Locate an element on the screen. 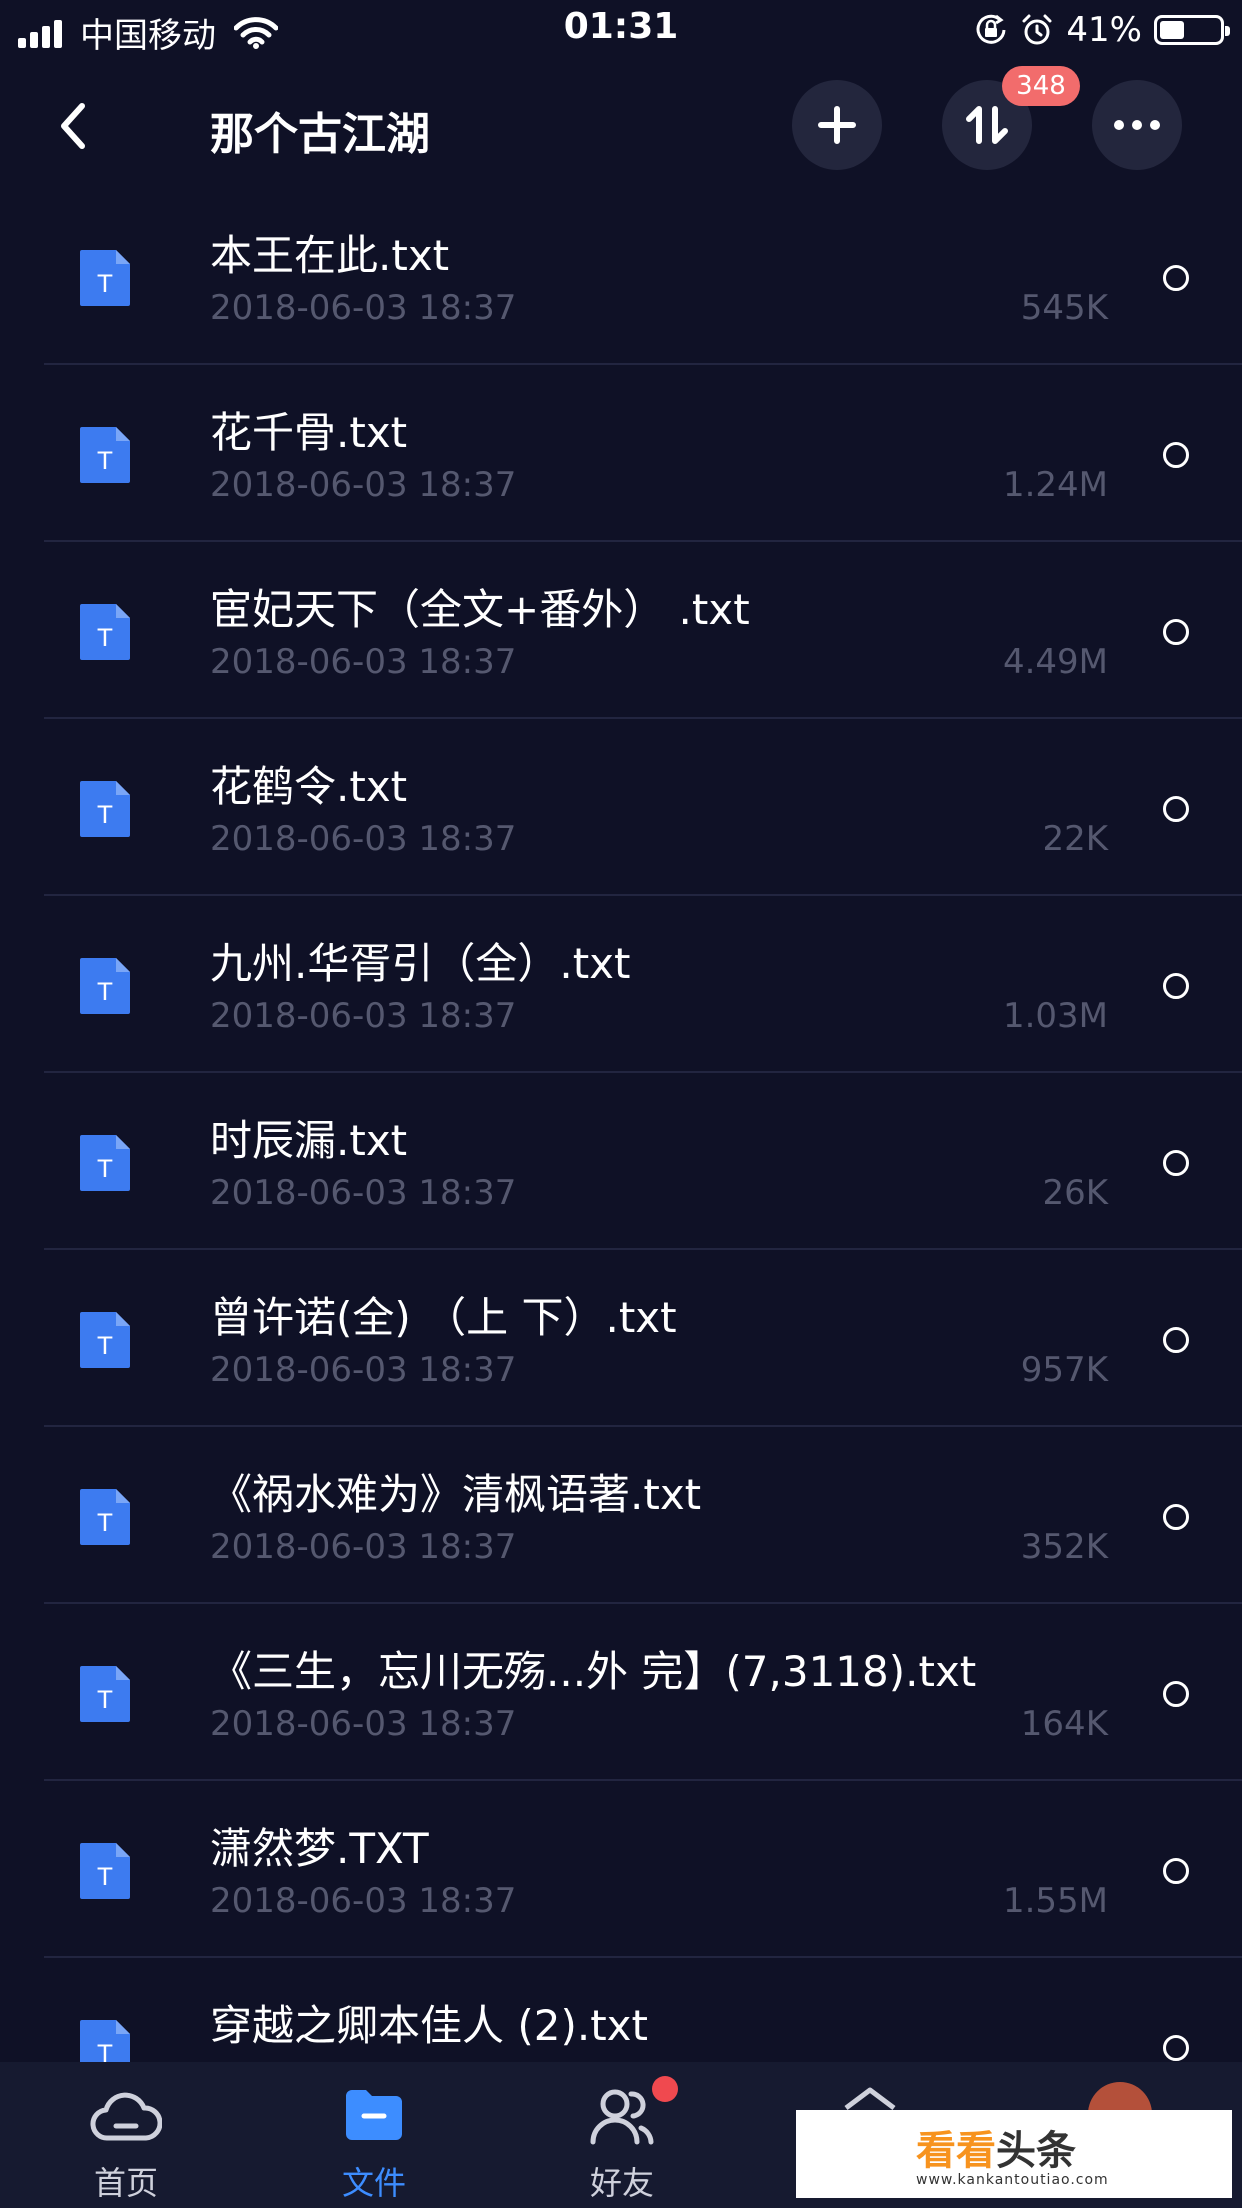 The image size is (1242, 2208). rotation-lock-icon is located at coordinates (991, 29).